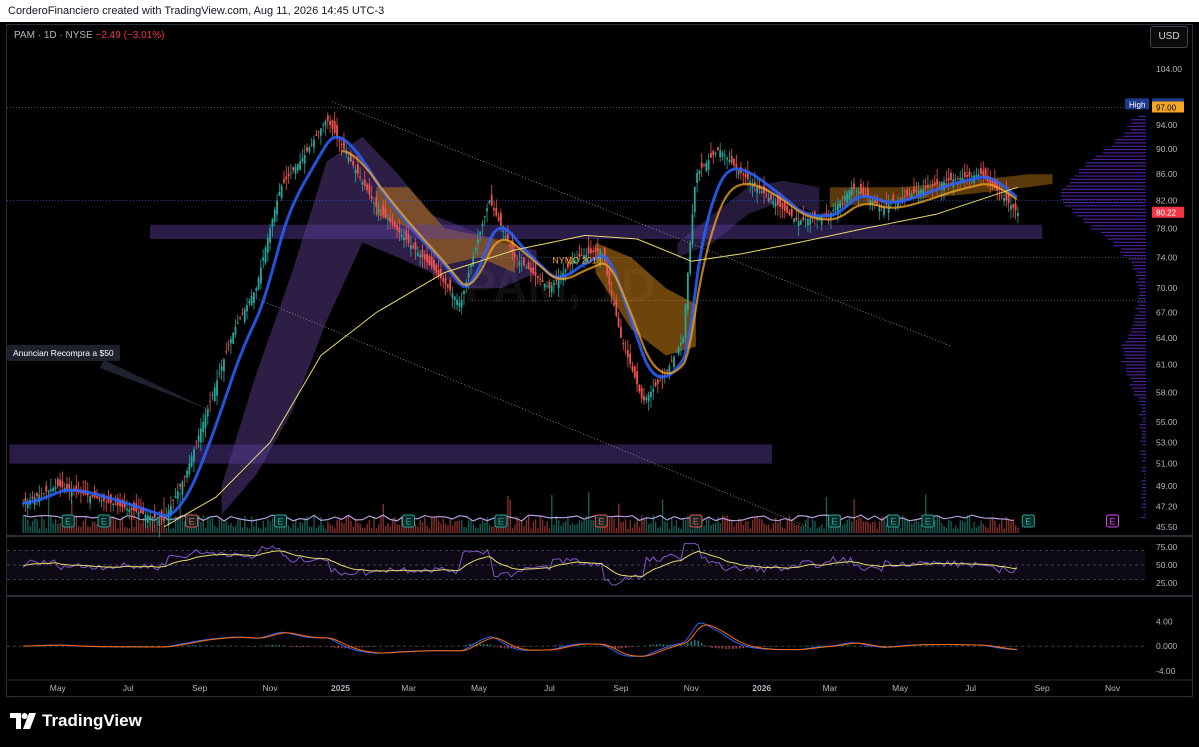 This screenshot has height=747, width=1199. What do you see at coordinates (89, 35) in the screenshot?
I see `symbol-legend: PAM · 1D · NYSE −2.49 (−3.01%)` at bounding box center [89, 35].